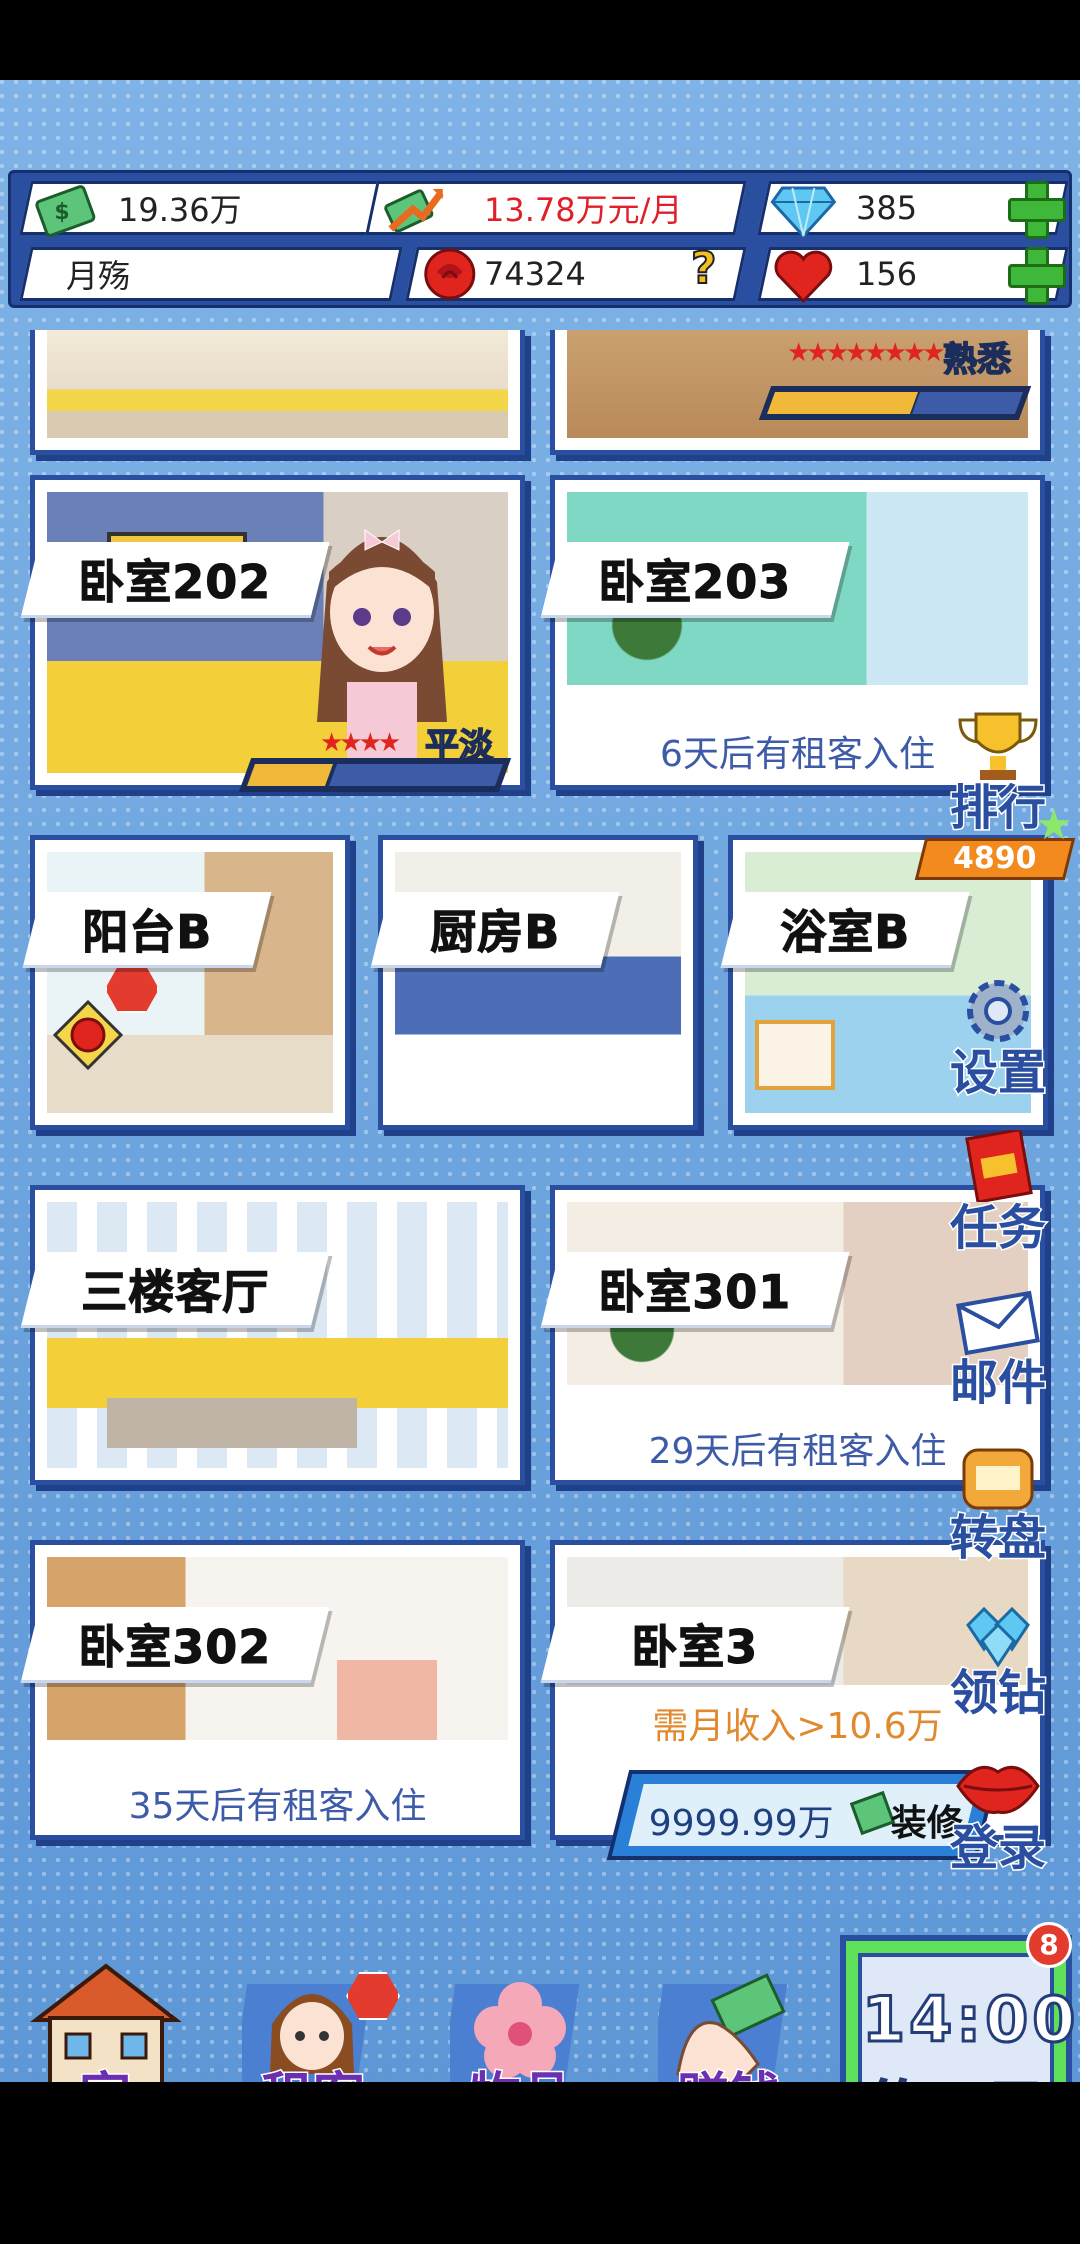  What do you see at coordinates (695, 1290) in the screenshot?
I see `room-tag: 卧室301` at bounding box center [695, 1290].